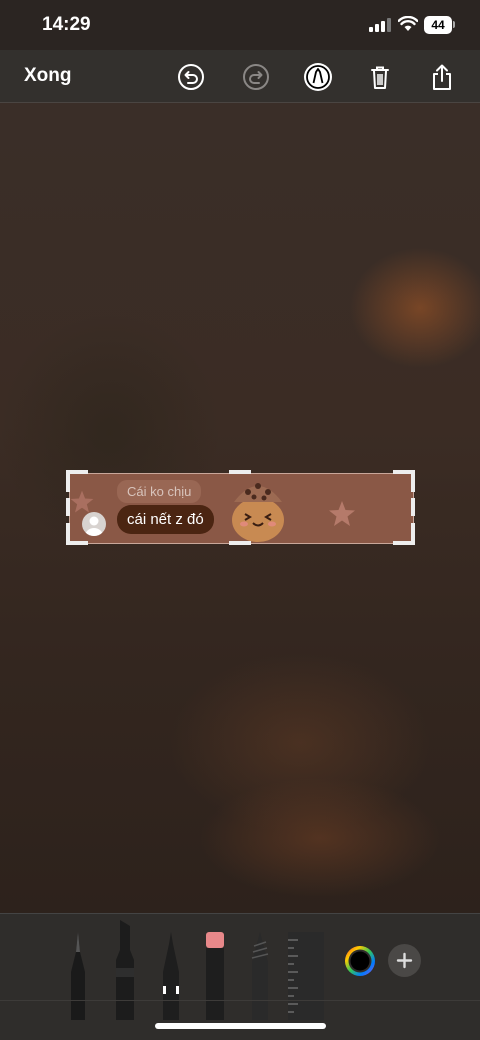 The width and height of the screenshot is (480, 1040). What do you see at coordinates (125, 970) in the screenshot?
I see `marker-icon` at bounding box center [125, 970].